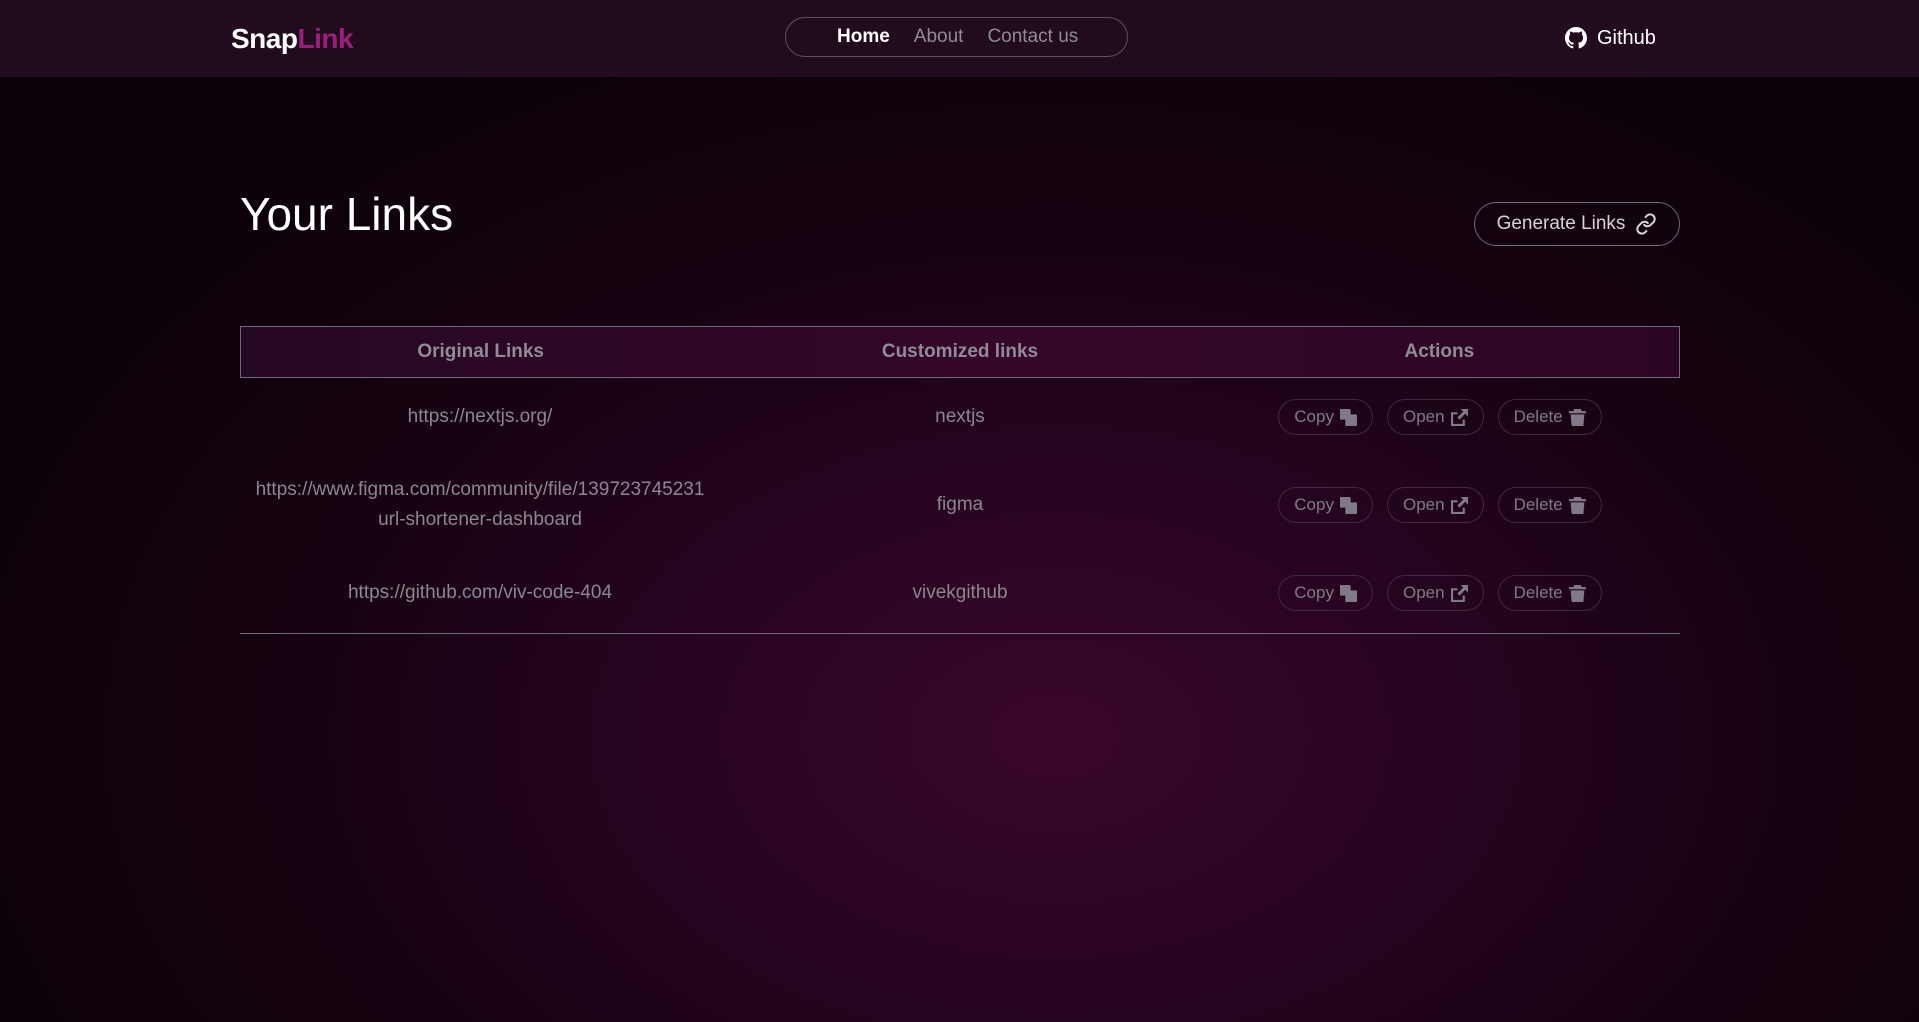  Describe the element at coordinates (480, 593) in the screenshot. I see `original-link: https://github.com/viv-code-404` at that location.